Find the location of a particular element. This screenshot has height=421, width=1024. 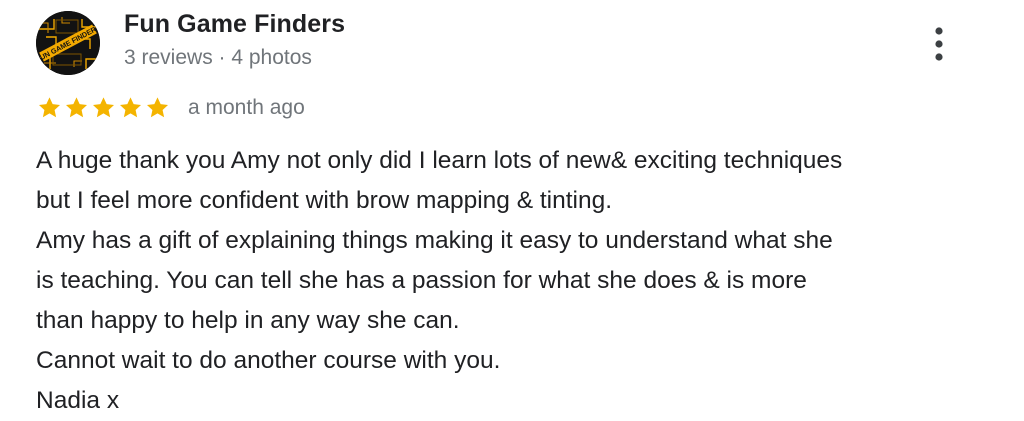

reviewer-meta: 3 reviews · 4 photos is located at coordinates (218, 57).